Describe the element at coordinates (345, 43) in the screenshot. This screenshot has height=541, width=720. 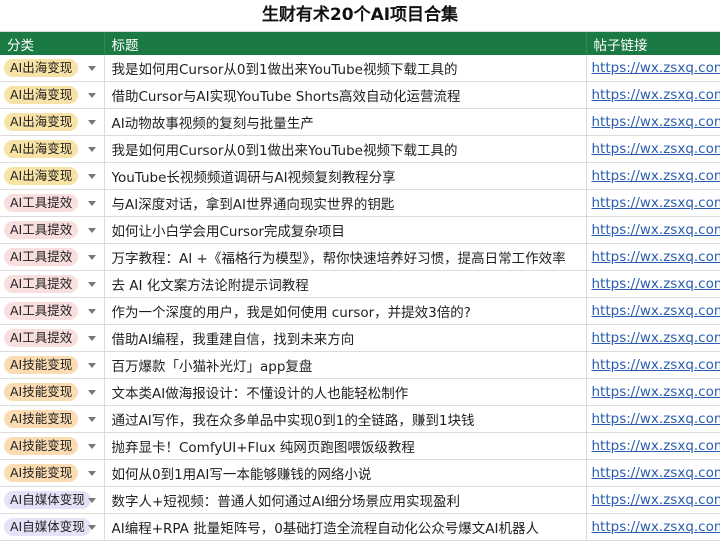
I see `header-title: 标题` at that location.